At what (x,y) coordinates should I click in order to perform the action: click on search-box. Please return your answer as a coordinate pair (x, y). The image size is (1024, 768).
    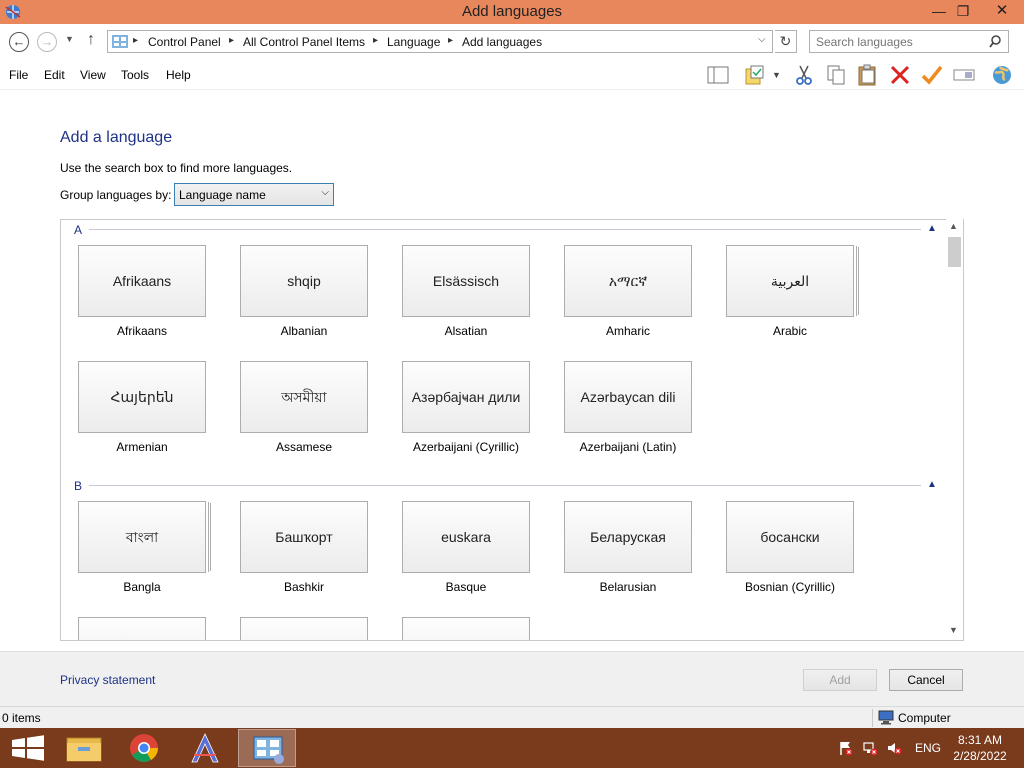
    Looking at the image, I should click on (909, 41).